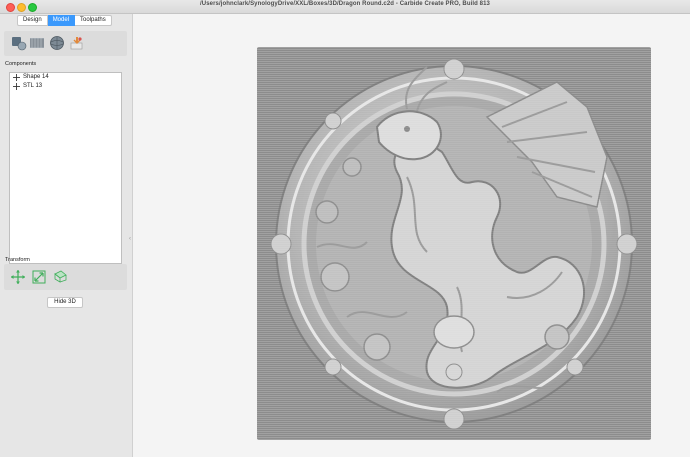 The width and height of the screenshot is (690, 457). I want to click on transform-heading: Transform, so click(17, 260).